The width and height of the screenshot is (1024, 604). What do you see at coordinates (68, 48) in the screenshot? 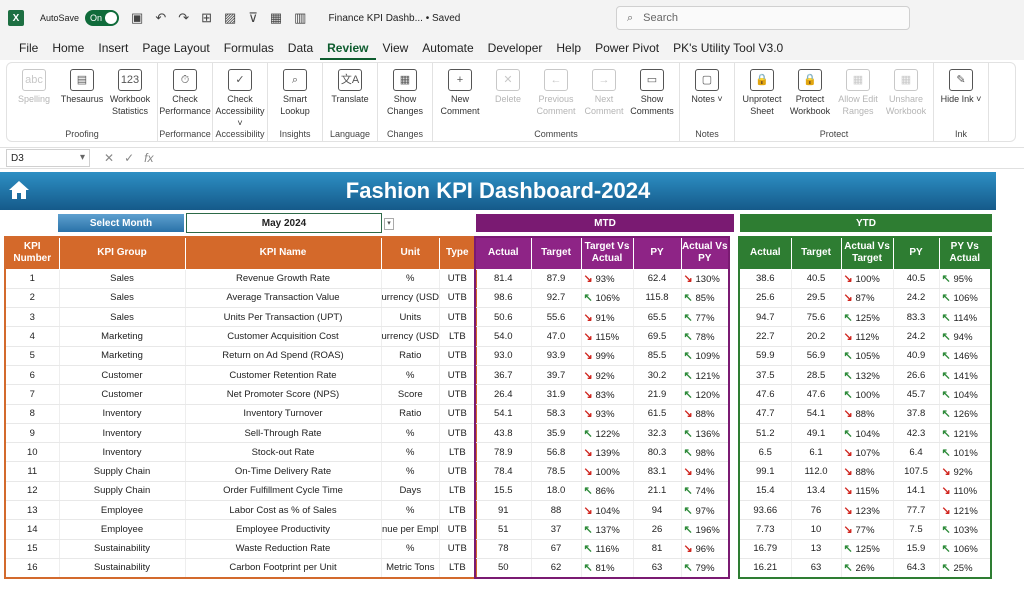
I see `menu-tab-home: Home` at bounding box center [68, 48].